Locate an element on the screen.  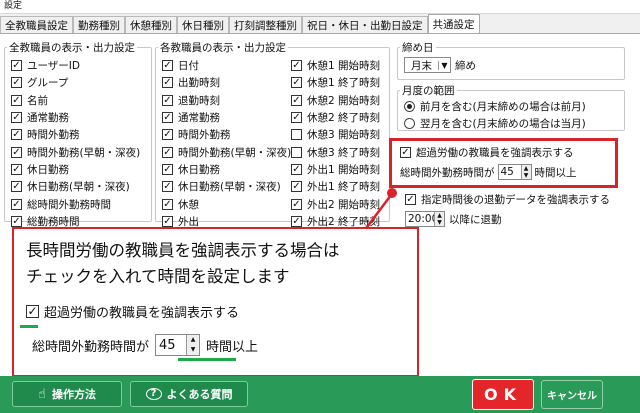
callout-hours-value: 45 is located at coordinates (167, 345).